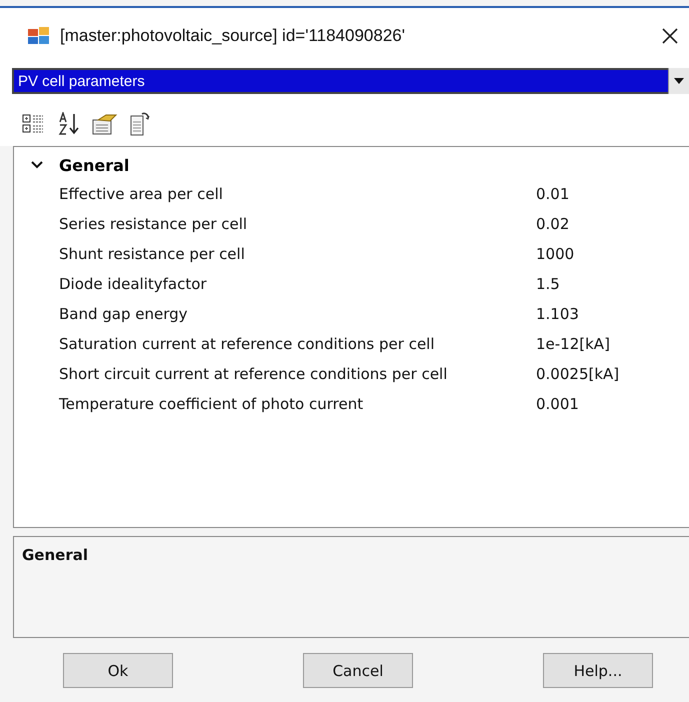 This screenshot has width=689, height=702. Describe the element at coordinates (578, 374) in the screenshot. I see `property-value: 0.0025[kA]` at that location.